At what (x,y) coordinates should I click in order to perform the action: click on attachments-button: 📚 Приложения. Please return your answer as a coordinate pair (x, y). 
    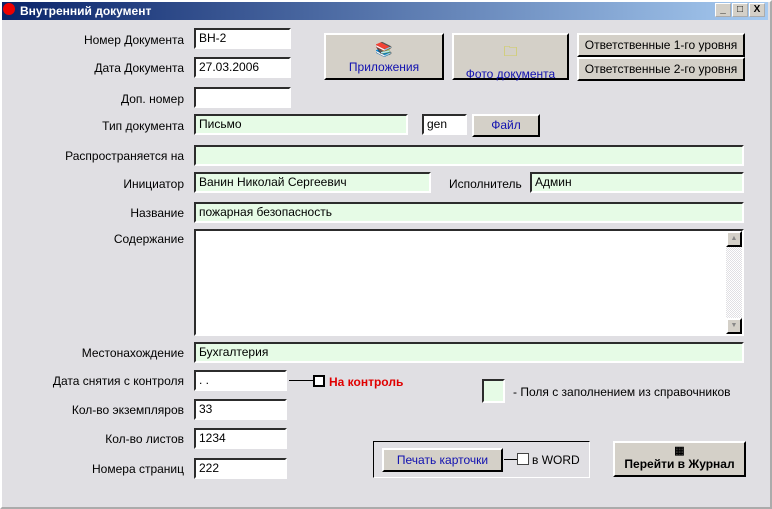
    Looking at the image, I should click on (384, 56).